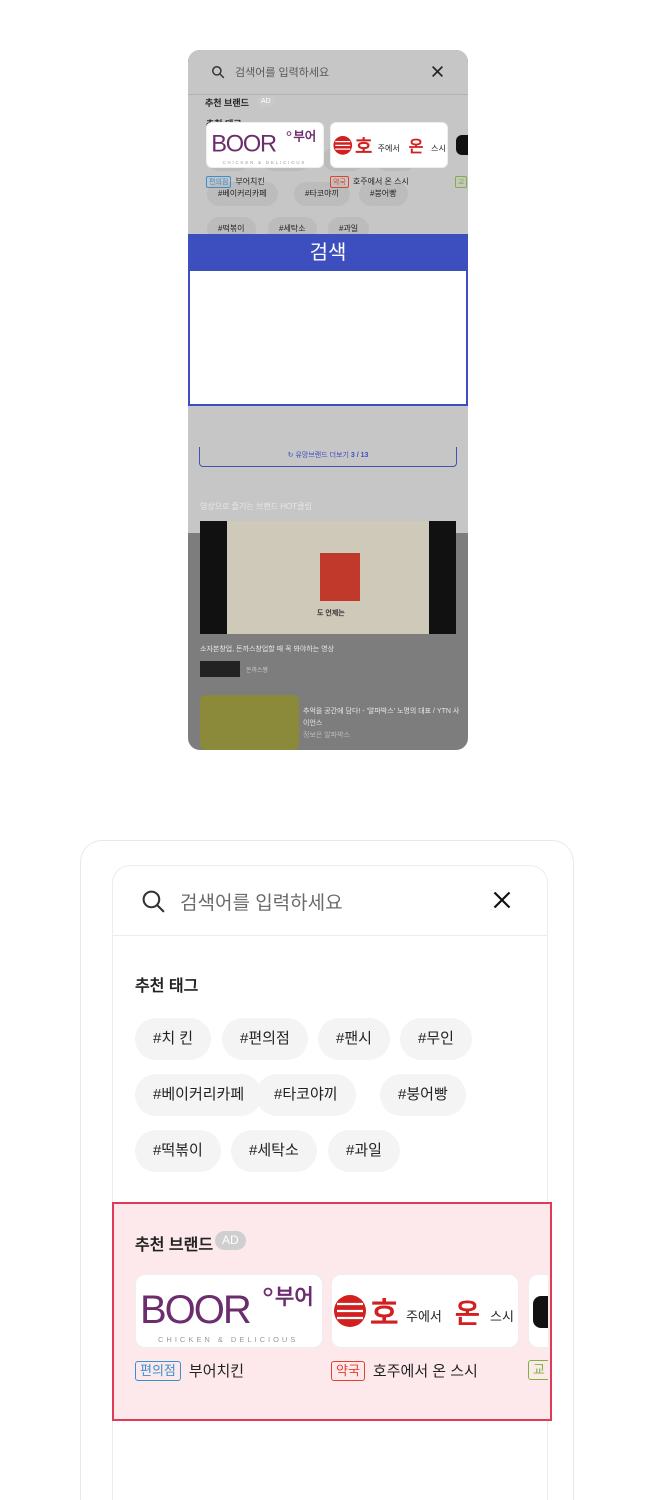 The width and height of the screenshot is (656, 1500). What do you see at coordinates (153, 901) in the screenshot?
I see `search-icon` at bounding box center [153, 901].